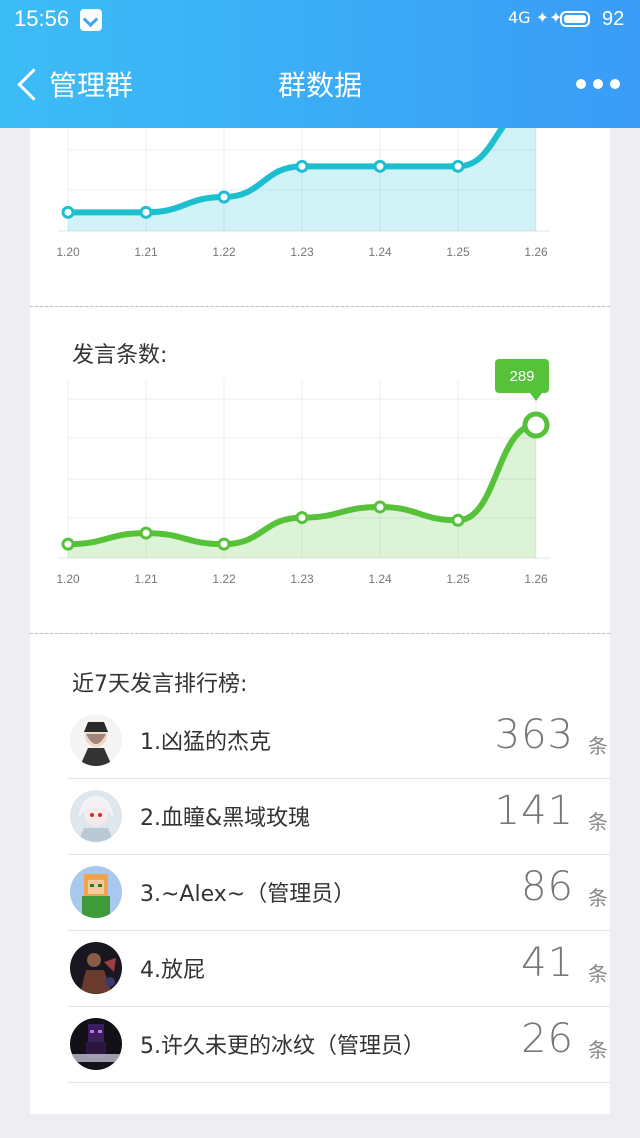 This screenshot has width=640, height=1138. I want to click on battery-level: 92, so click(613, 19).